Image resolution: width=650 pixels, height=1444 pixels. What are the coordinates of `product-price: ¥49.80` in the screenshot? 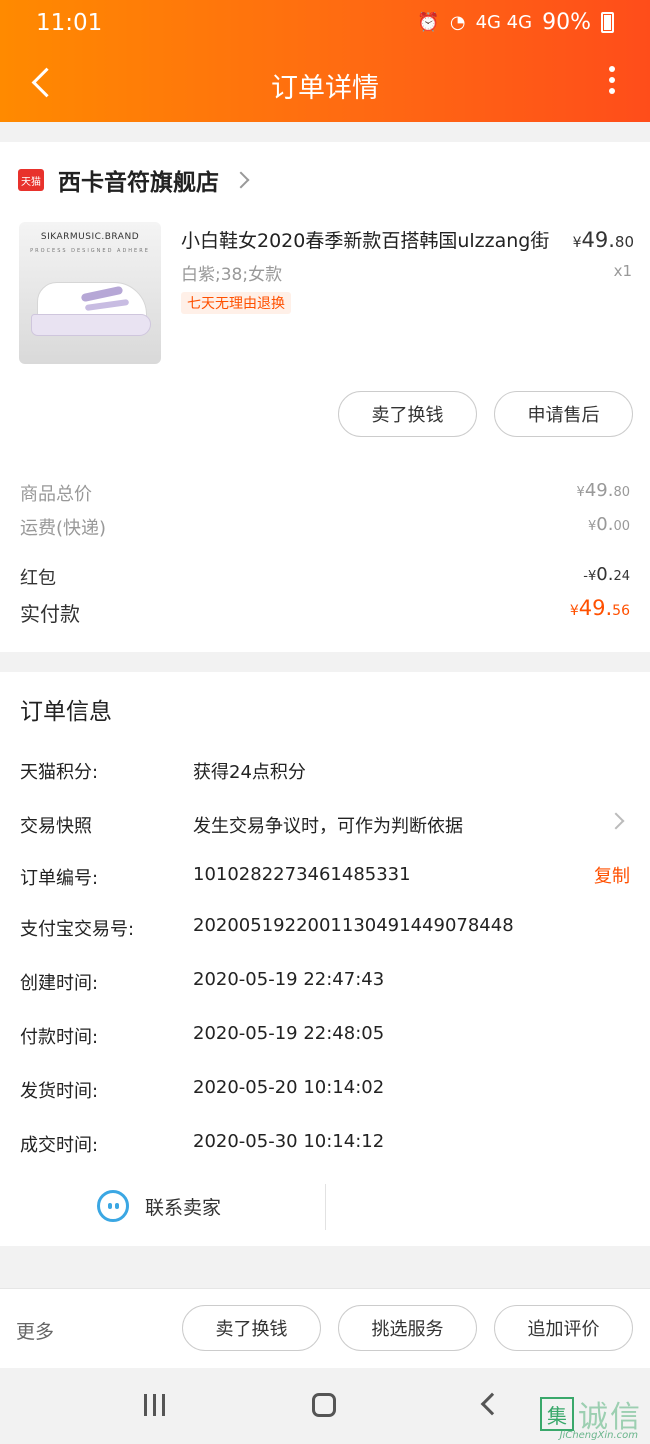 It's located at (603, 240).